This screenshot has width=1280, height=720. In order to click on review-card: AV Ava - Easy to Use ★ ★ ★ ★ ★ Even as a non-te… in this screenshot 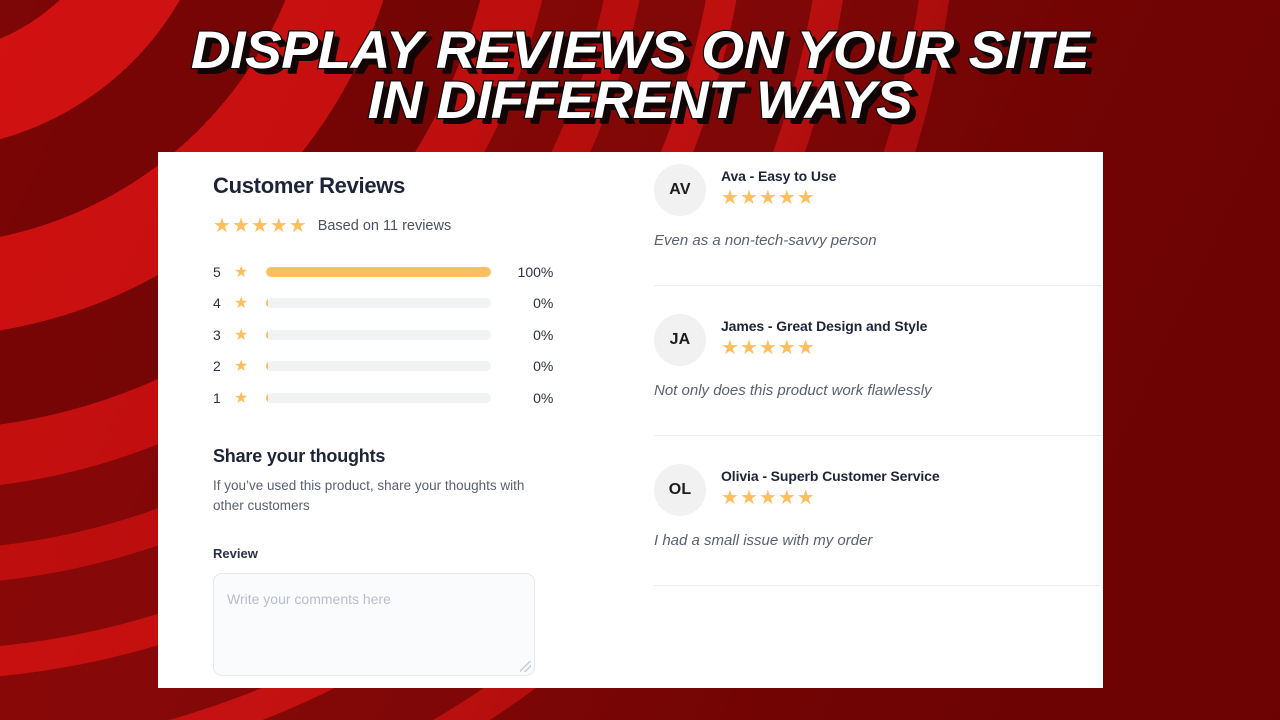, I will do `click(878, 225)`.